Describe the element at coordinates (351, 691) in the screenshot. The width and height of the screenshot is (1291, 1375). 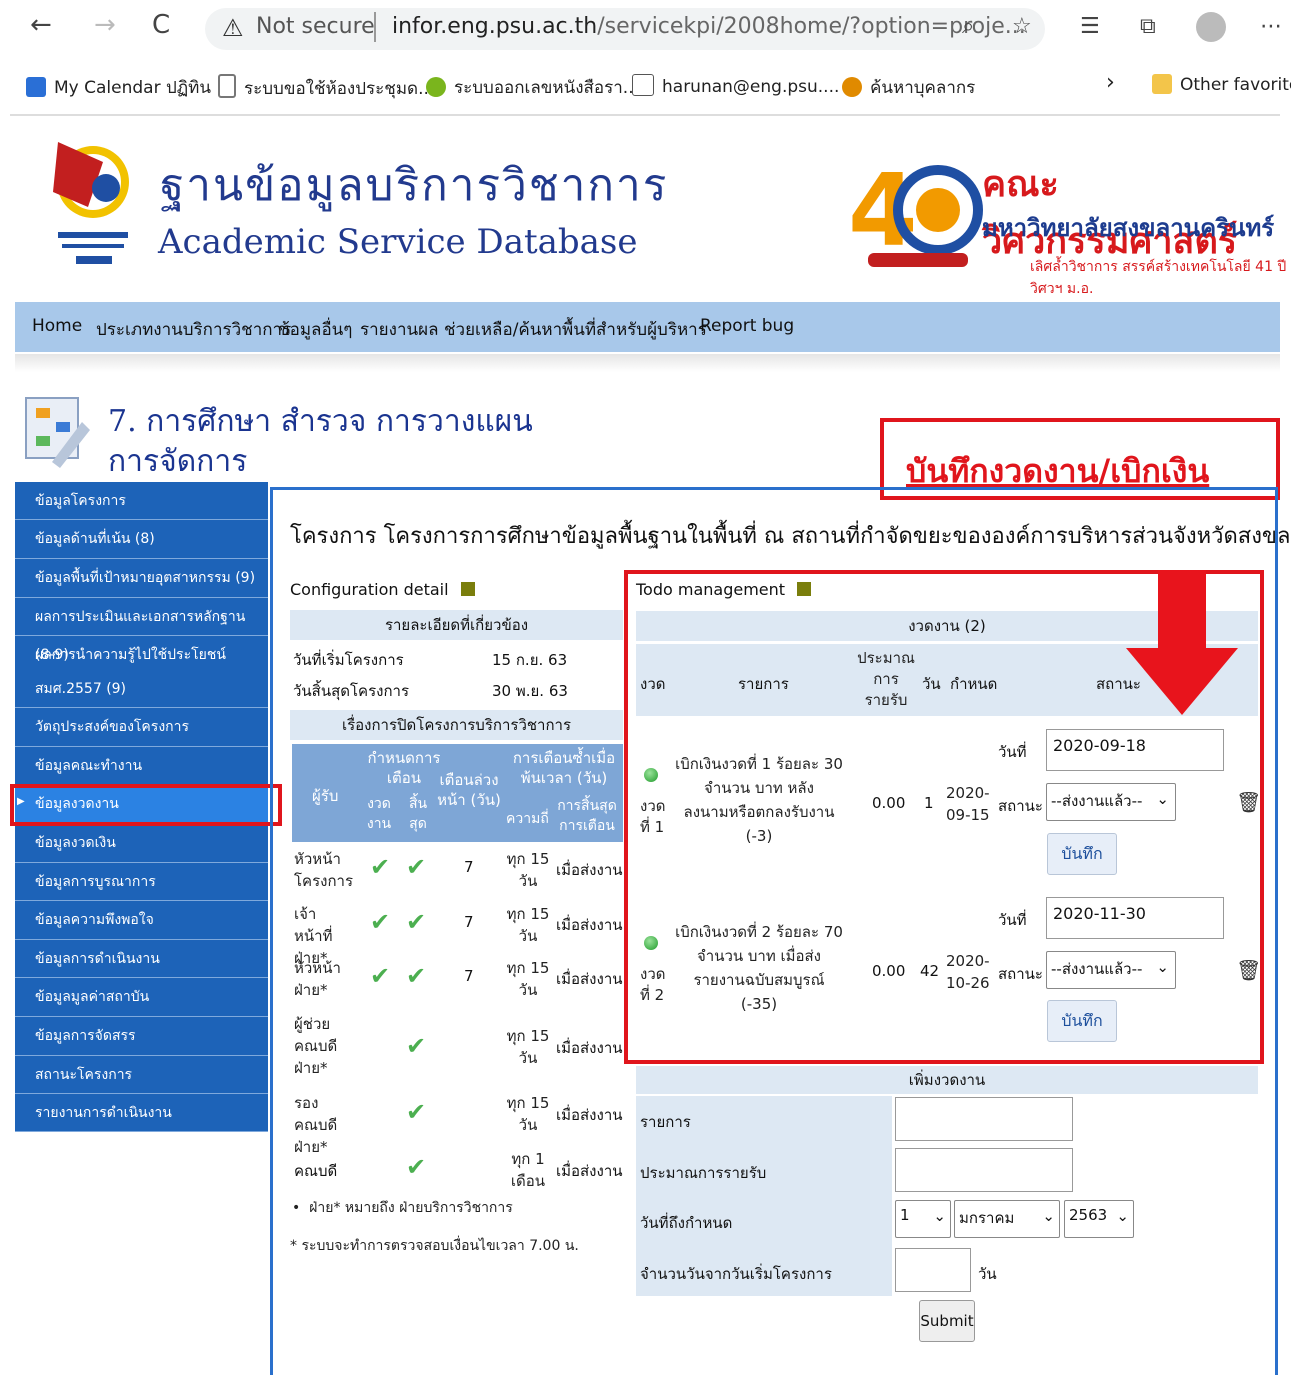
I see `end-date-label: วันสิ้นสุดโครงการ` at that location.